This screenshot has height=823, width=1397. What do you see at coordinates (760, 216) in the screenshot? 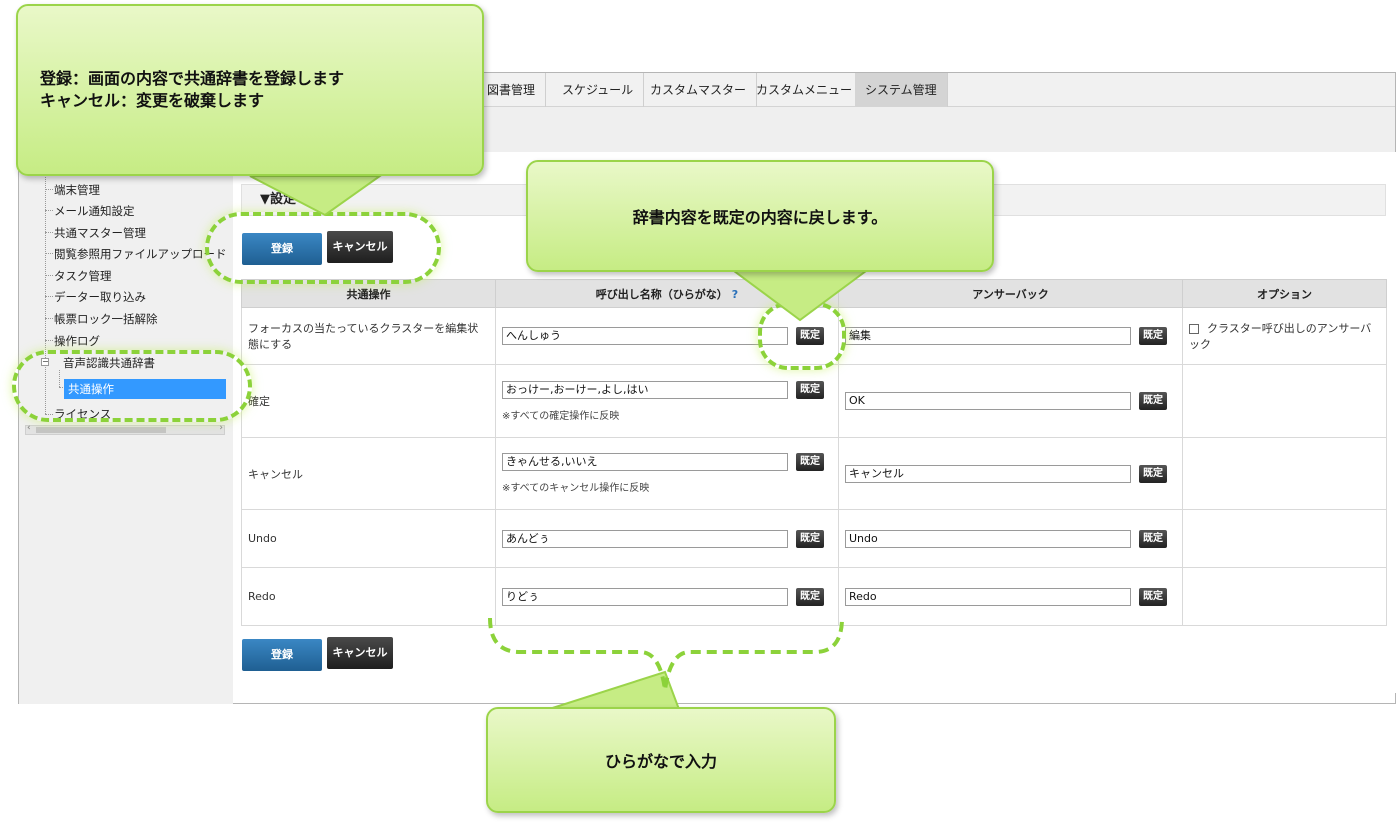
I see `callout-default: 辞書内容を既定の内容に戻します。` at bounding box center [760, 216].